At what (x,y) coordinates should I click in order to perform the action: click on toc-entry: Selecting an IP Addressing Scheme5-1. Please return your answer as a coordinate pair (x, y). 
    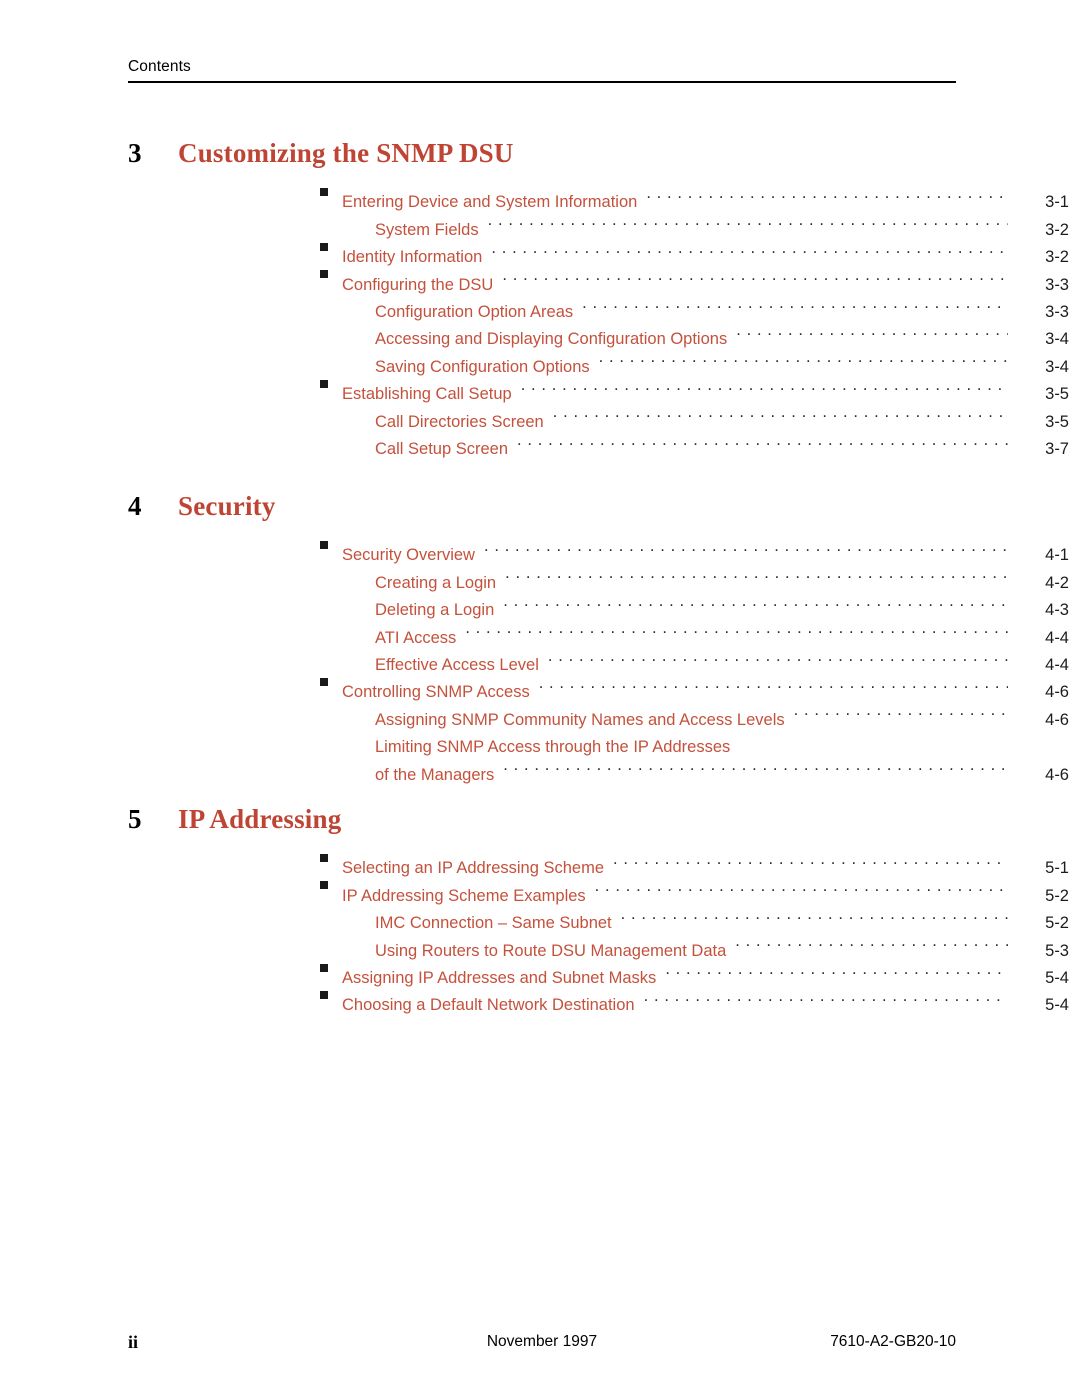
    Looking at the image, I should click on (540, 861).